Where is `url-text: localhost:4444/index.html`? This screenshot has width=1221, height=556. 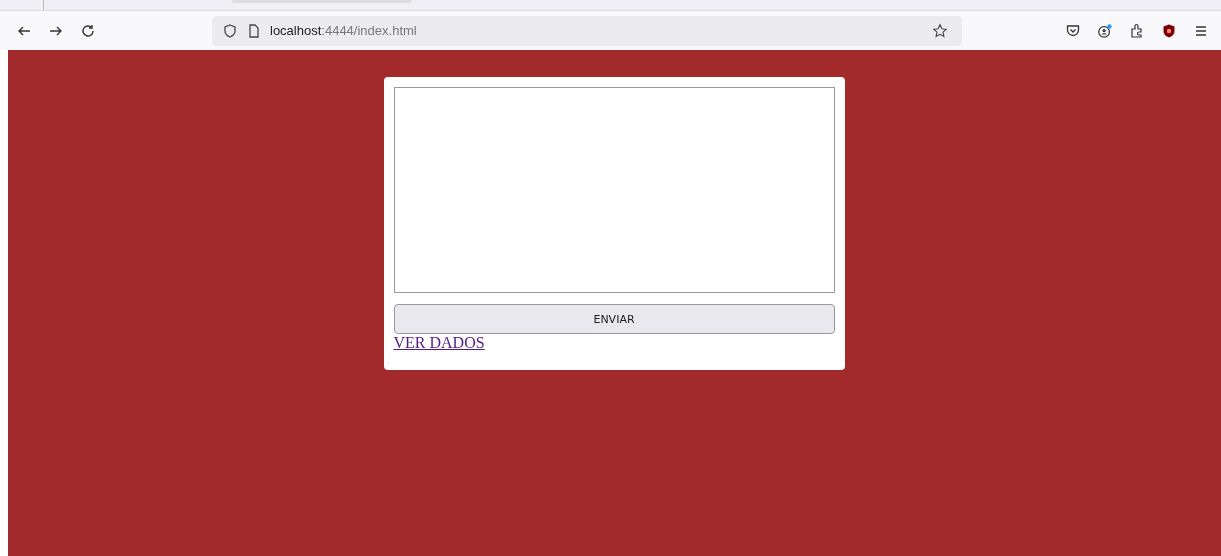
url-text: localhost:4444/index.html is located at coordinates (343, 30).